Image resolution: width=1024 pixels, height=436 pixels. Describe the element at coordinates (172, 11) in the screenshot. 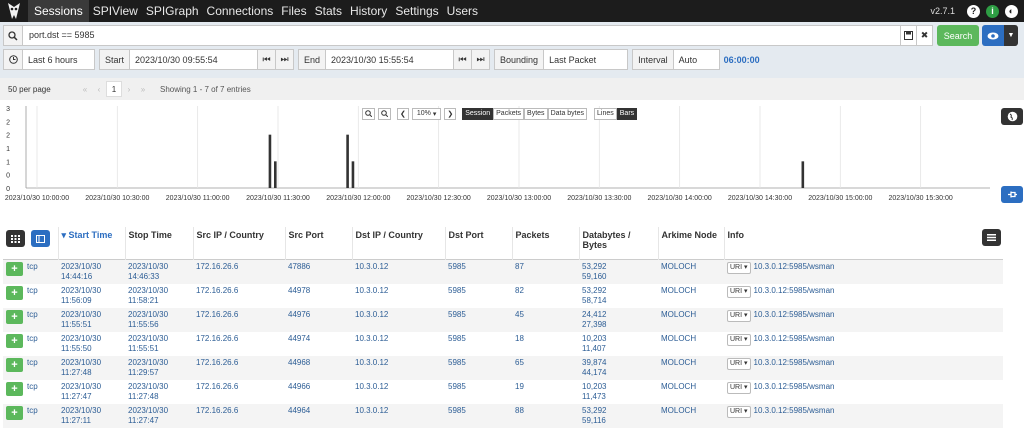

I see `nav-tab-spigraph: SPIGraph` at that location.